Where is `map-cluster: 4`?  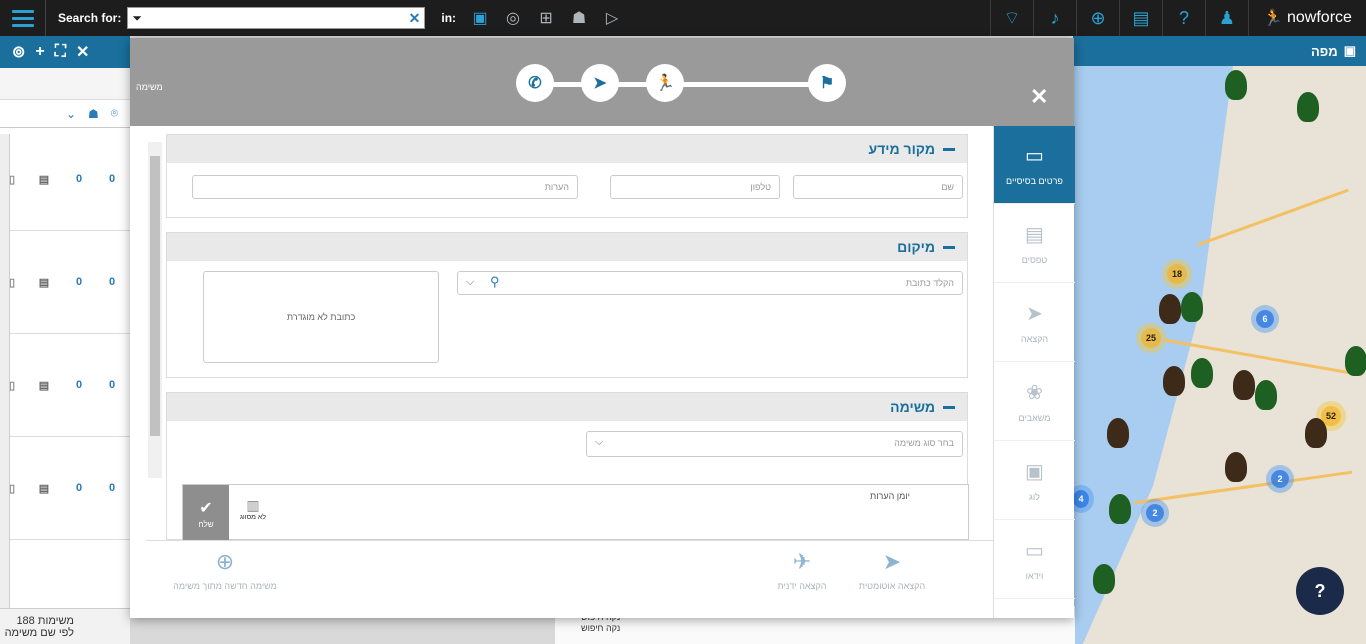 map-cluster: 4 is located at coordinates (1081, 499).